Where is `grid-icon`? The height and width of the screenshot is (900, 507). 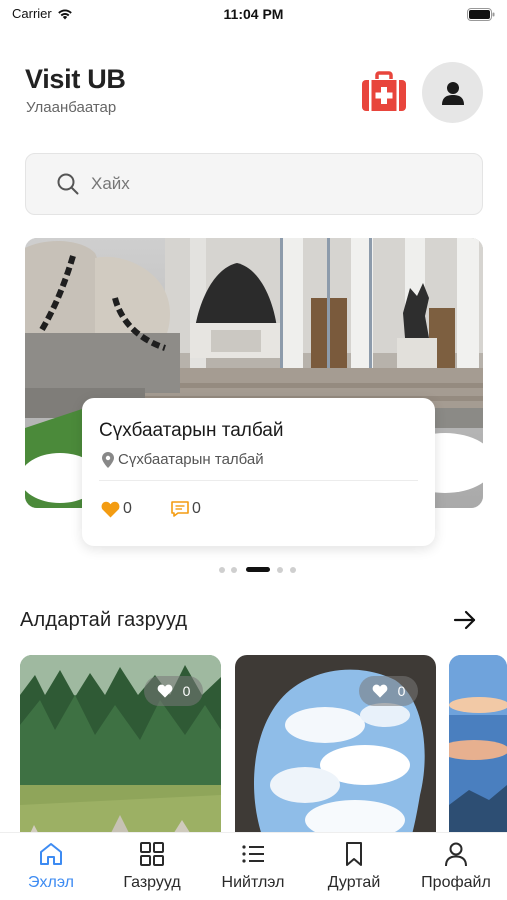
grid-icon is located at coordinates (152, 854).